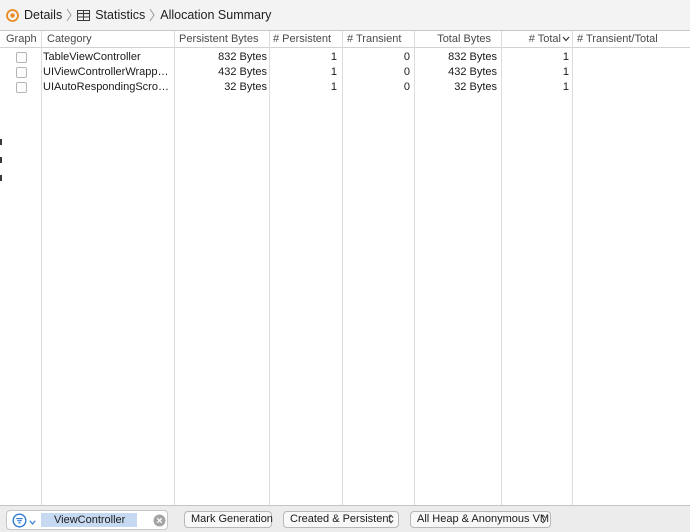 This screenshot has width=690, height=532. Describe the element at coordinates (222, 39) in the screenshot. I see `column-header-persistent-bytes: Persistent Bytes` at that location.